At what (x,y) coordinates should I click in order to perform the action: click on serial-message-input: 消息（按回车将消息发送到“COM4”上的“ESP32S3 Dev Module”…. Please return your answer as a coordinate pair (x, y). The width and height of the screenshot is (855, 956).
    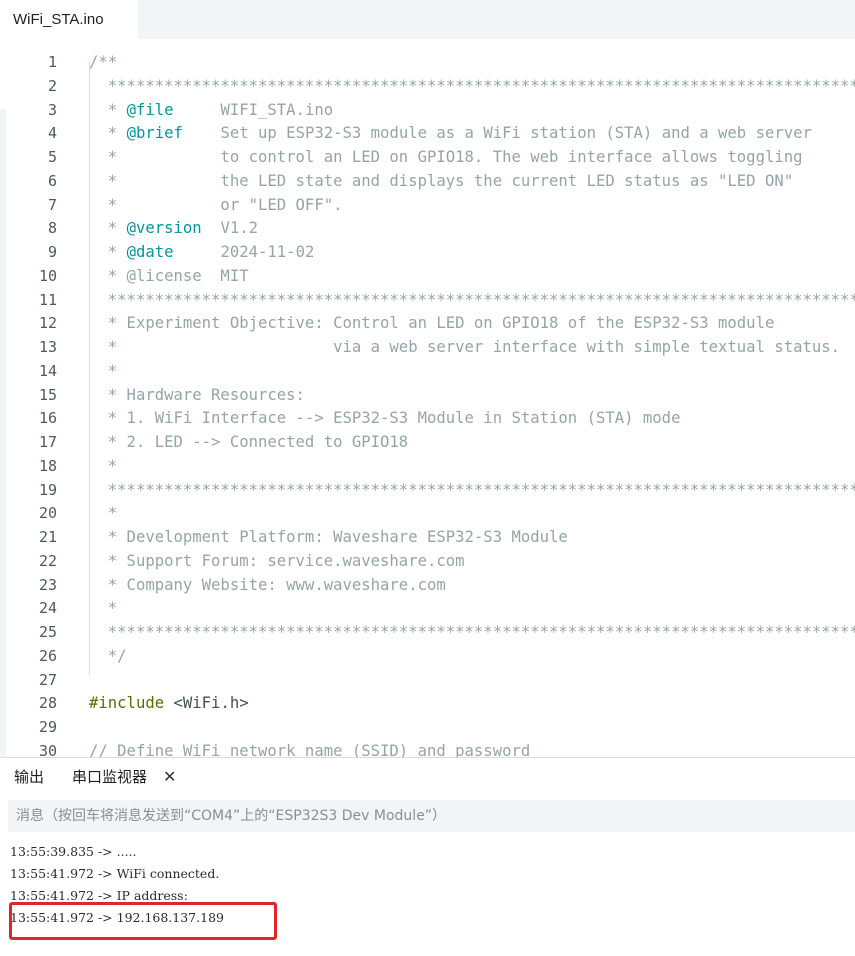
    Looking at the image, I should click on (431, 816).